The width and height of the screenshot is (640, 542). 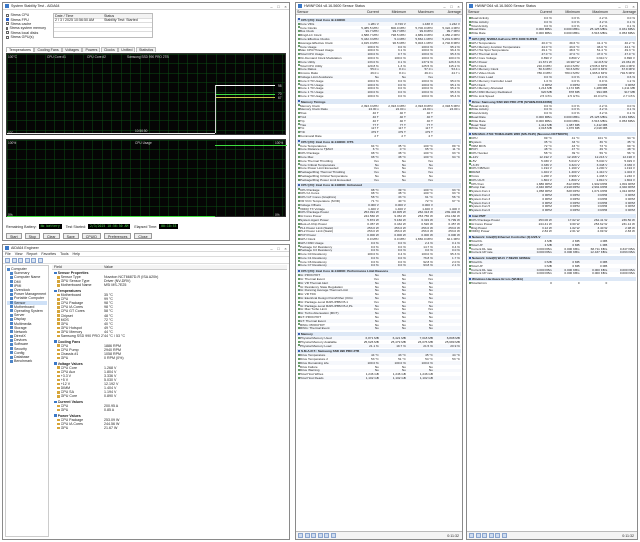 I want to click on clear-button: Clear, so click(x=51, y=236).